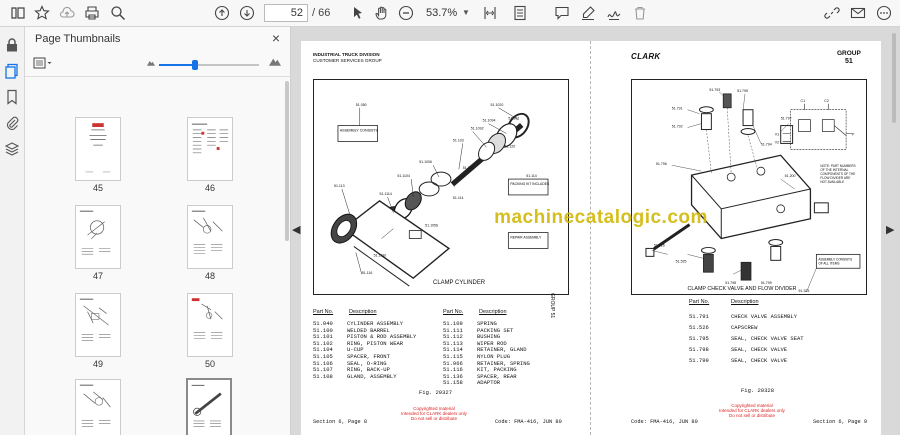  Describe the element at coordinates (97, 188) in the screenshot. I see `thumbnail-label: 45` at that location.